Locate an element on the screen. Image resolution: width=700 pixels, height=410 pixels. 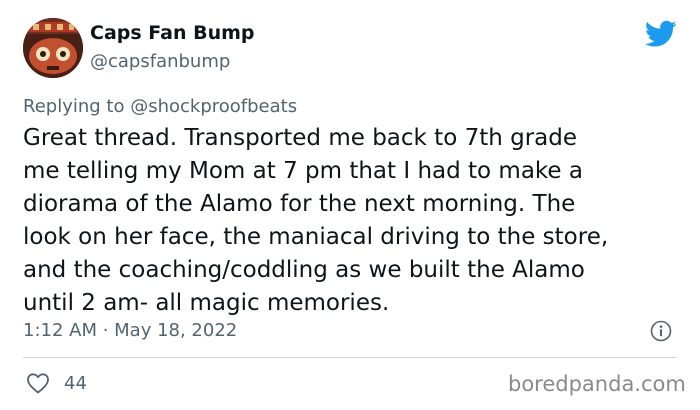
user-handle: @capsfanbump is located at coordinates (160, 61).